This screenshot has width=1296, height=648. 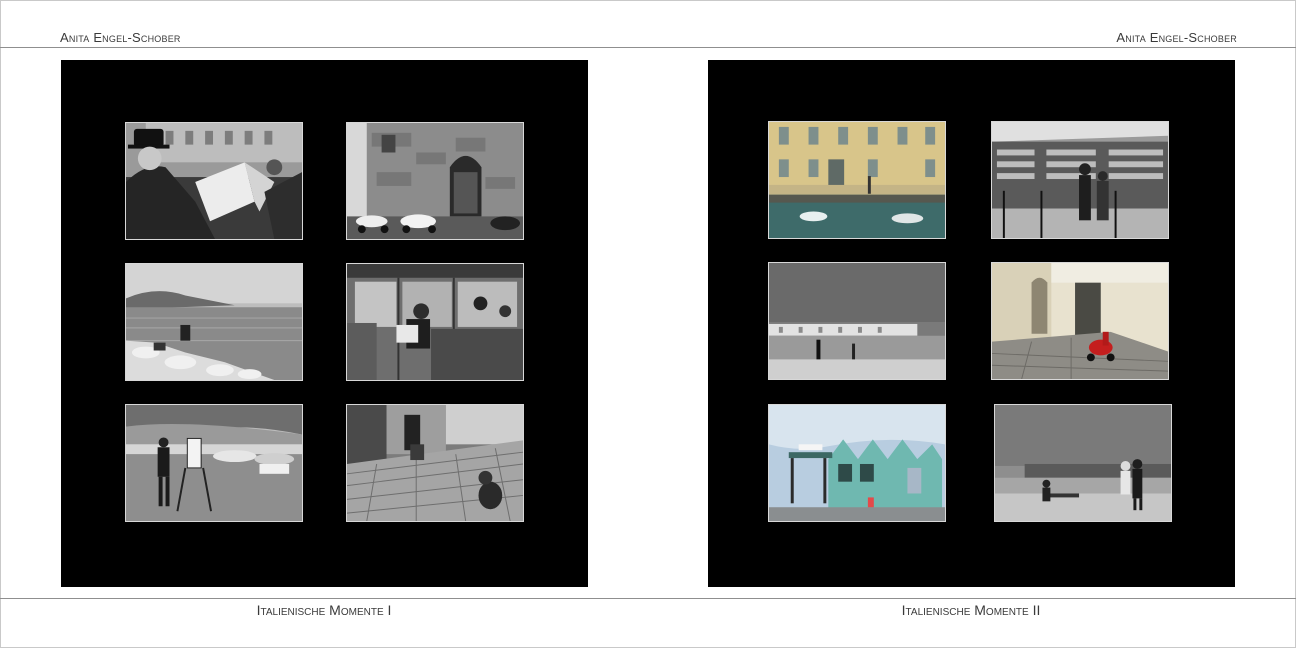 I want to click on author-name-right: Anita Engel-Schober, so click(x=1176, y=37).